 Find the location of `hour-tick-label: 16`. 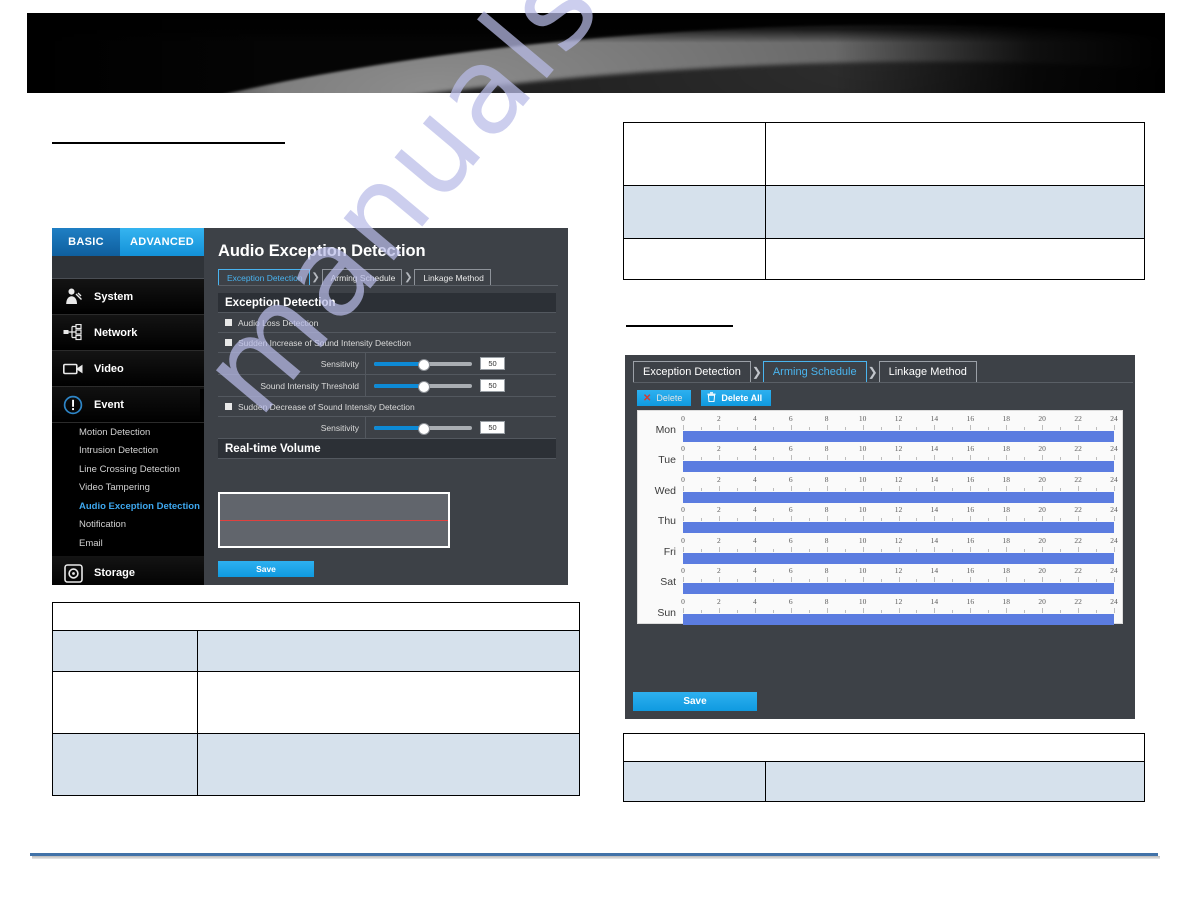

hour-tick-label: 16 is located at coordinates (970, 509).